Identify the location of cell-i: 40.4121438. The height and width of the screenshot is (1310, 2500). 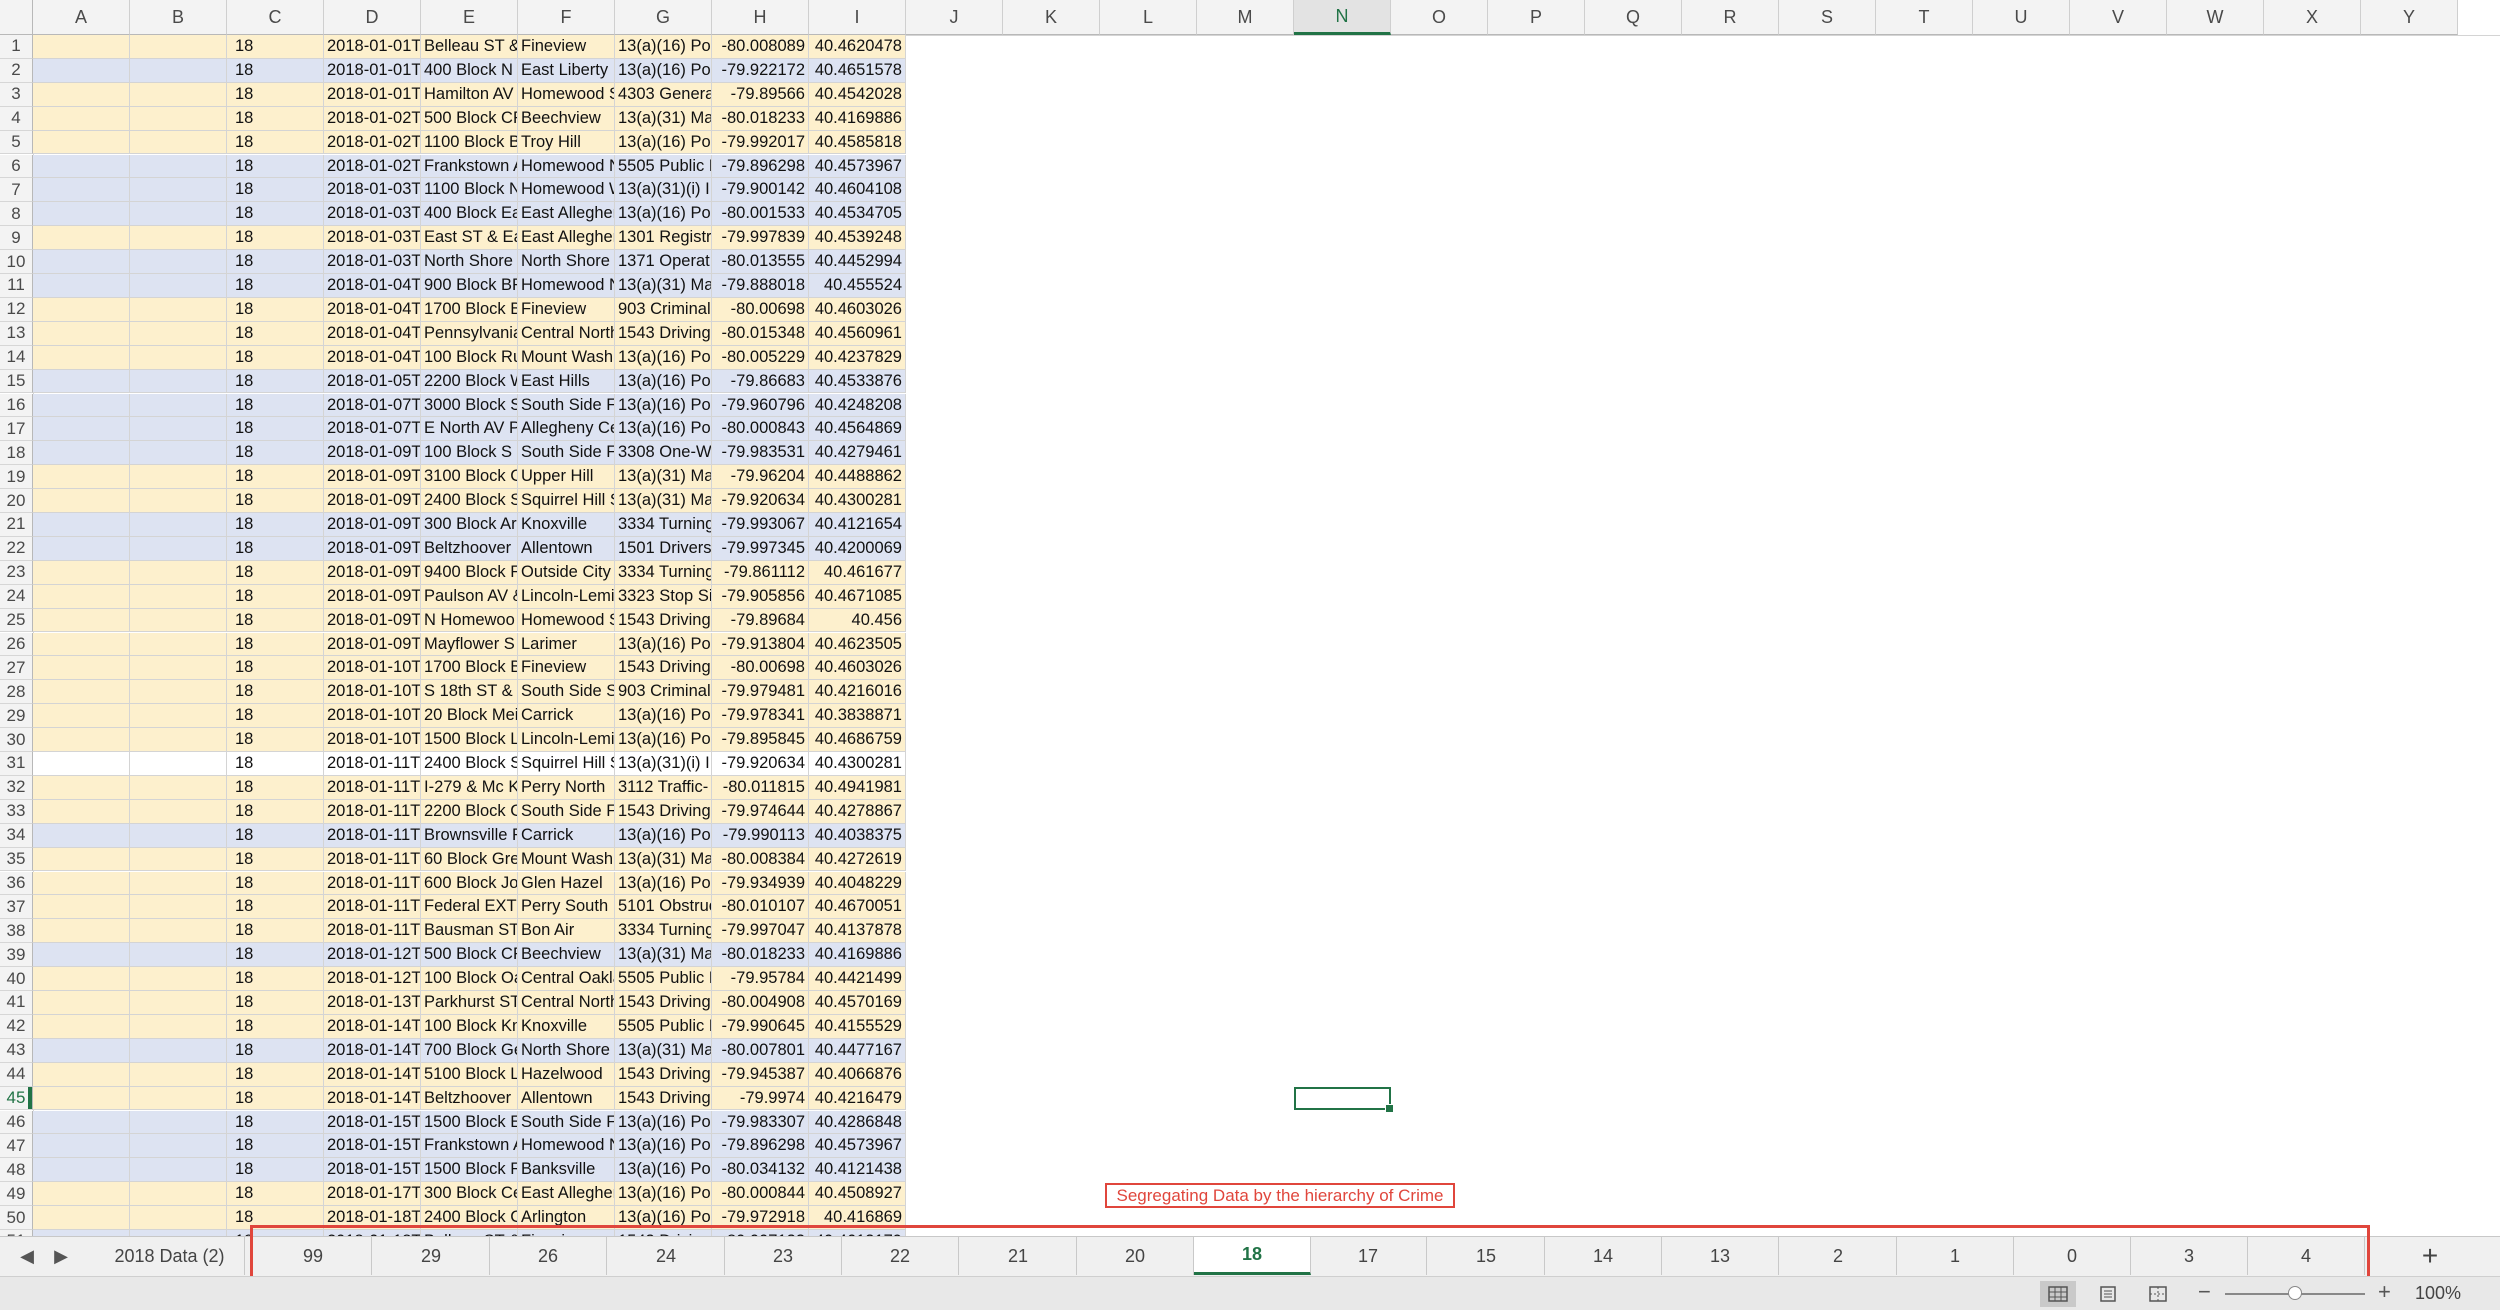
(857, 1170).